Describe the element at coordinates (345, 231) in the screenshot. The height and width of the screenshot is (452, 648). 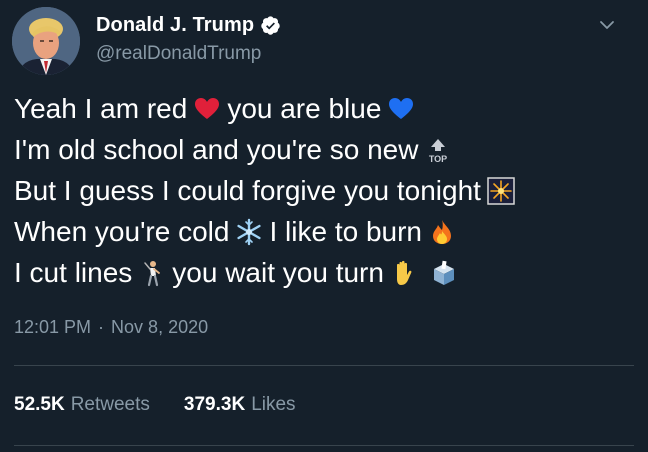
I see `tweet-text-segment: I like to burn` at that location.